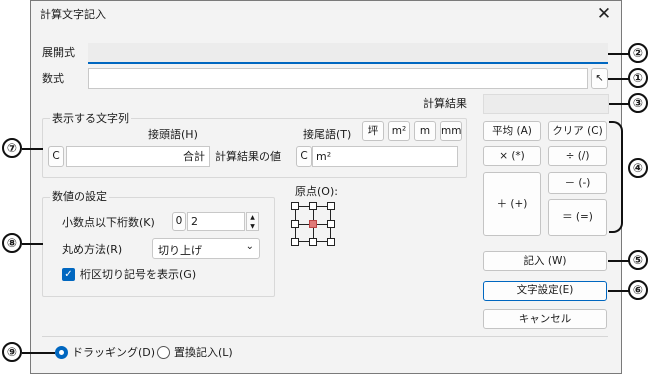 This screenshot has height=375, width=652. Describe the element at coordinates (173, 134) in the screenshot. I see `prefix-label: 接頭語(H)` at that location.